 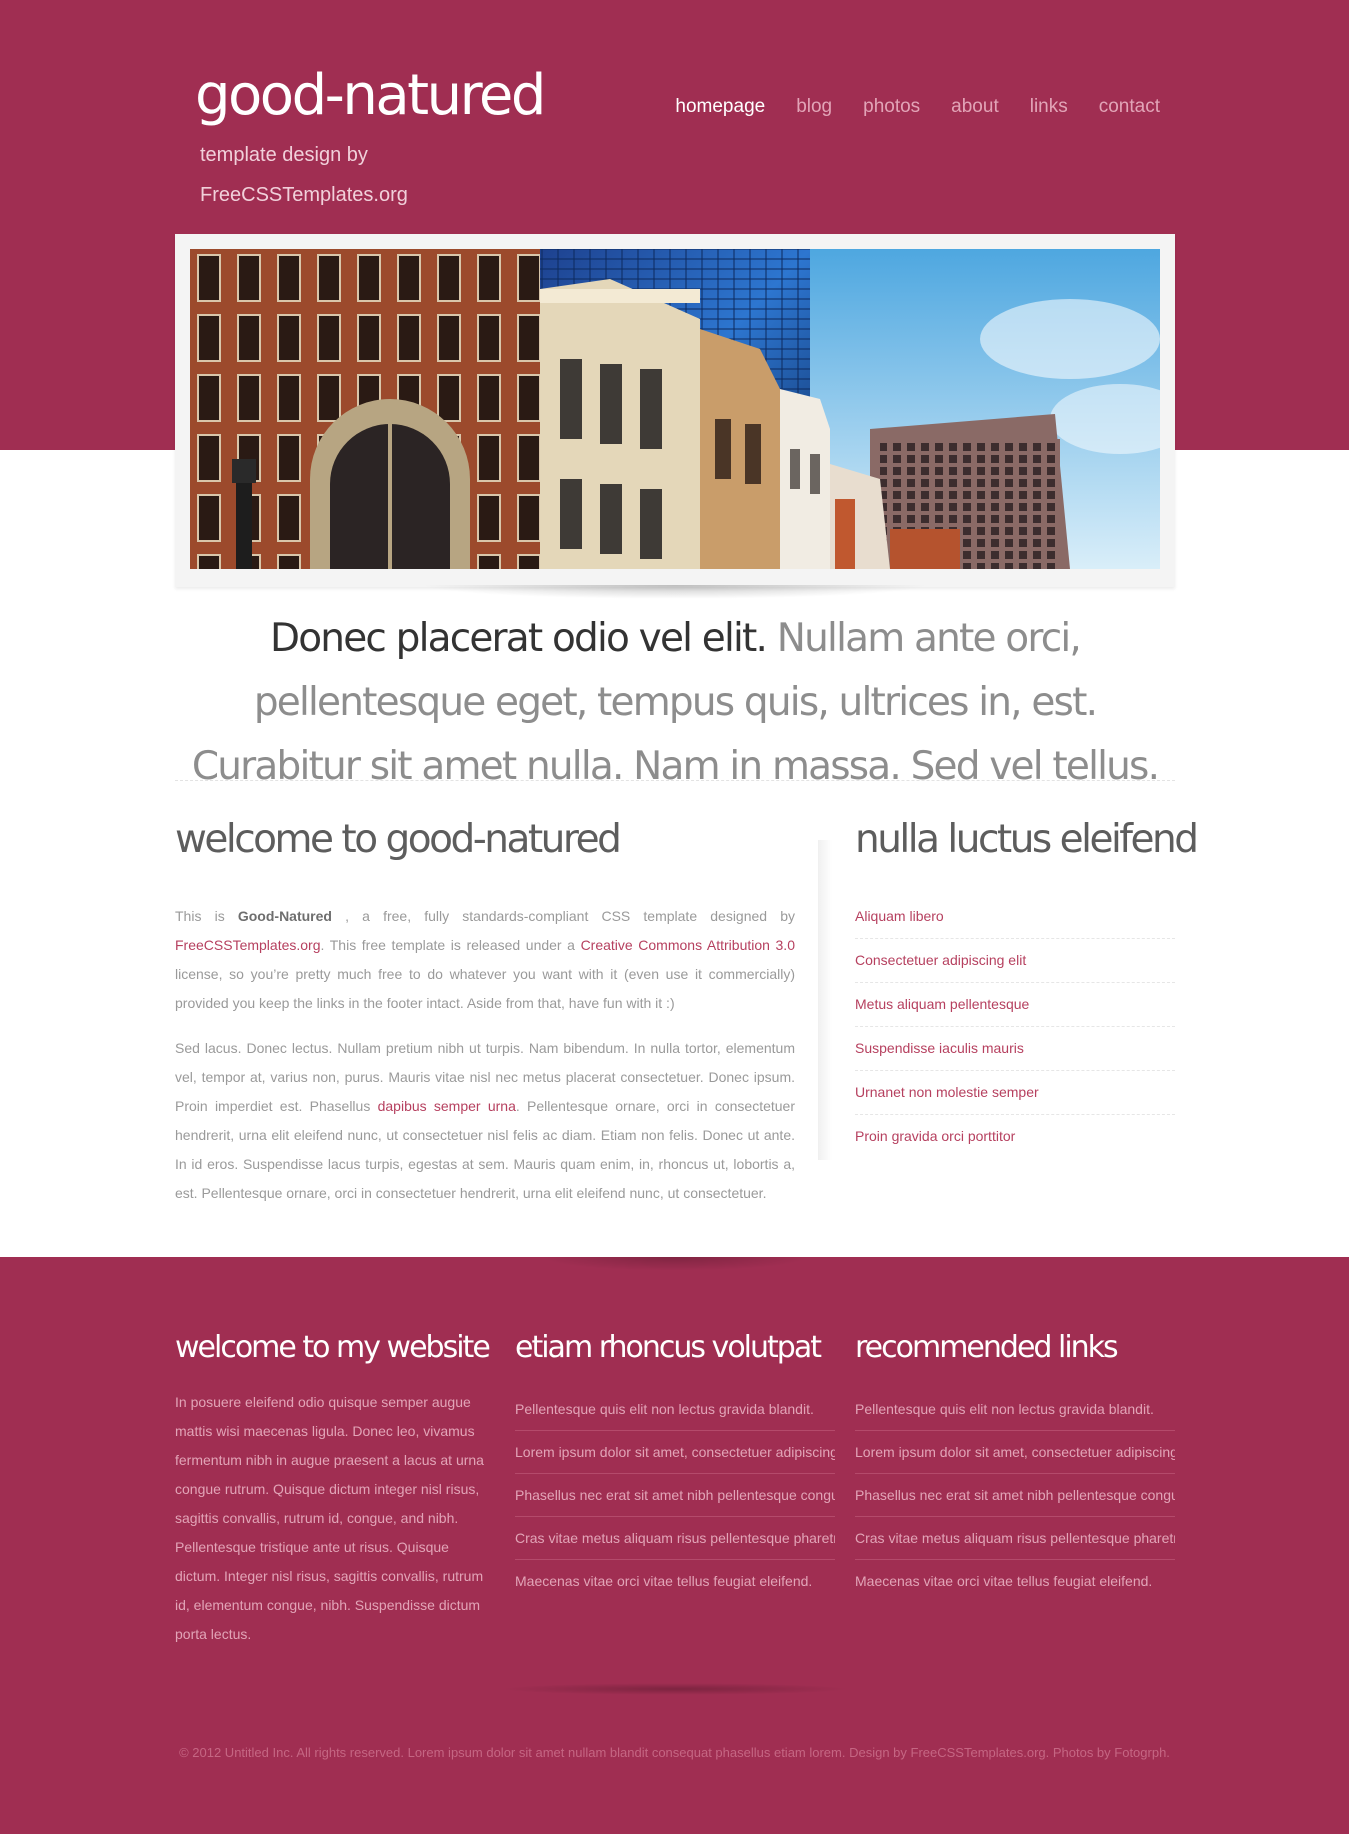 I want to click on column-divider-shadow, so click(x=825, y=1000).